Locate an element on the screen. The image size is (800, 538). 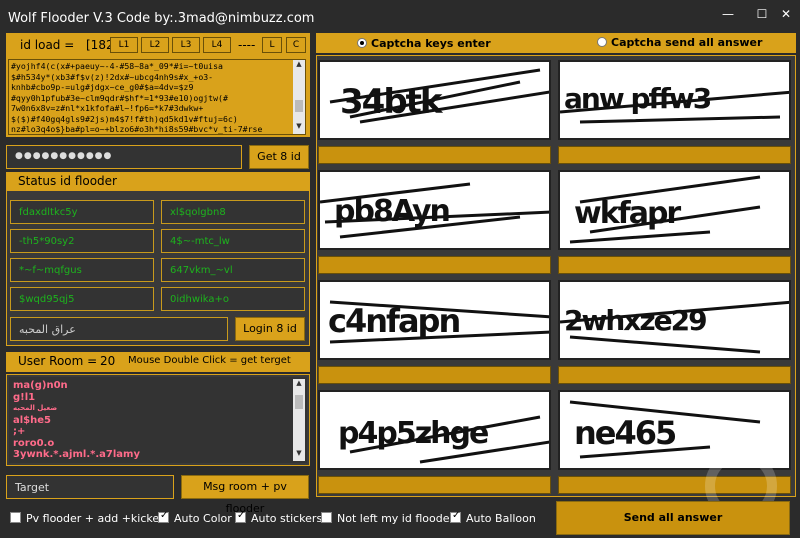
load-l3-button: L3 is located at coordinates (186, 45).